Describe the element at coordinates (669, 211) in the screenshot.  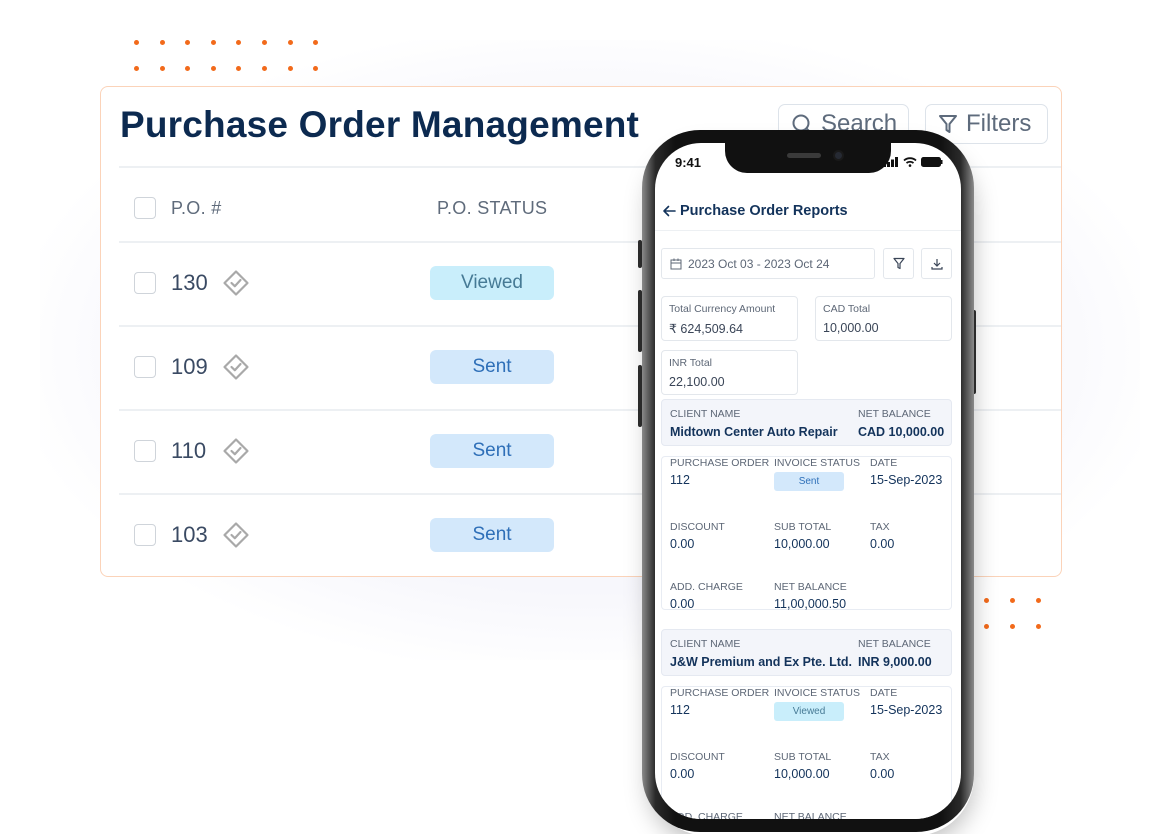
I see `back-arrow-icon` at that location.